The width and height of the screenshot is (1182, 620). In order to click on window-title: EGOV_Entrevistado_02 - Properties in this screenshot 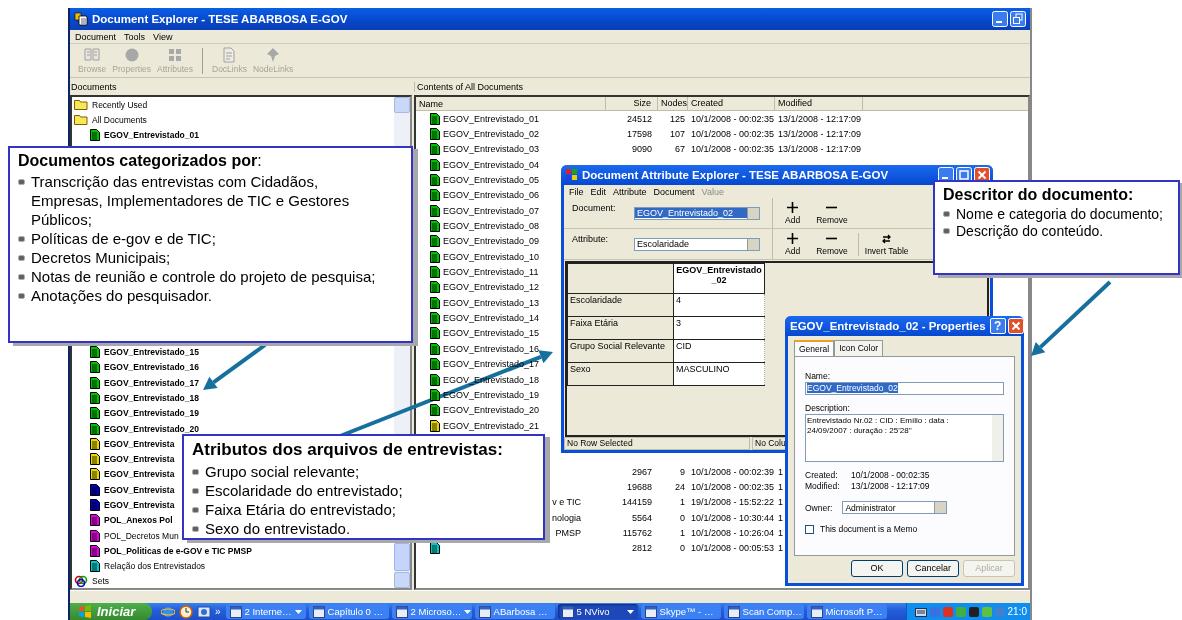, I will do `click(888, 326)`.